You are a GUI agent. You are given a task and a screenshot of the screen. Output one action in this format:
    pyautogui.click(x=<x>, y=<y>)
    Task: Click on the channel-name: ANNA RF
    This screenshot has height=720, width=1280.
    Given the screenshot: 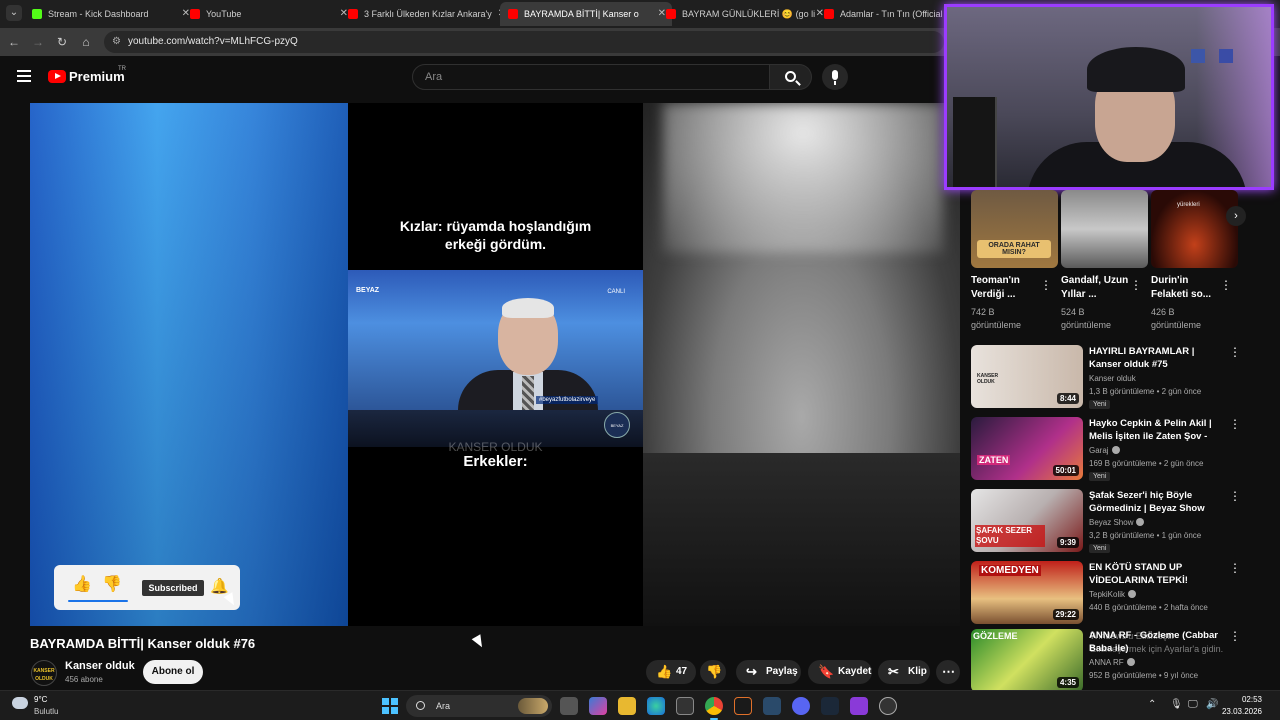 What is the action you would take?
    pyautogui.click(x=1112, y=662)
    